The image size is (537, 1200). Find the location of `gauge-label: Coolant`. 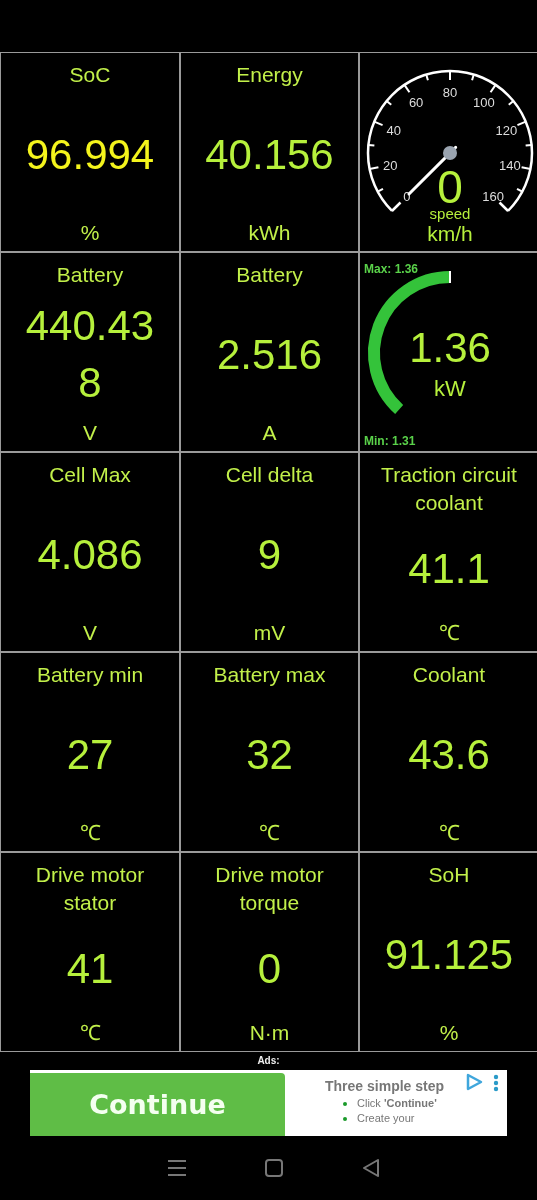

gauge-label: Coolant is located at coordinates (449, 675).